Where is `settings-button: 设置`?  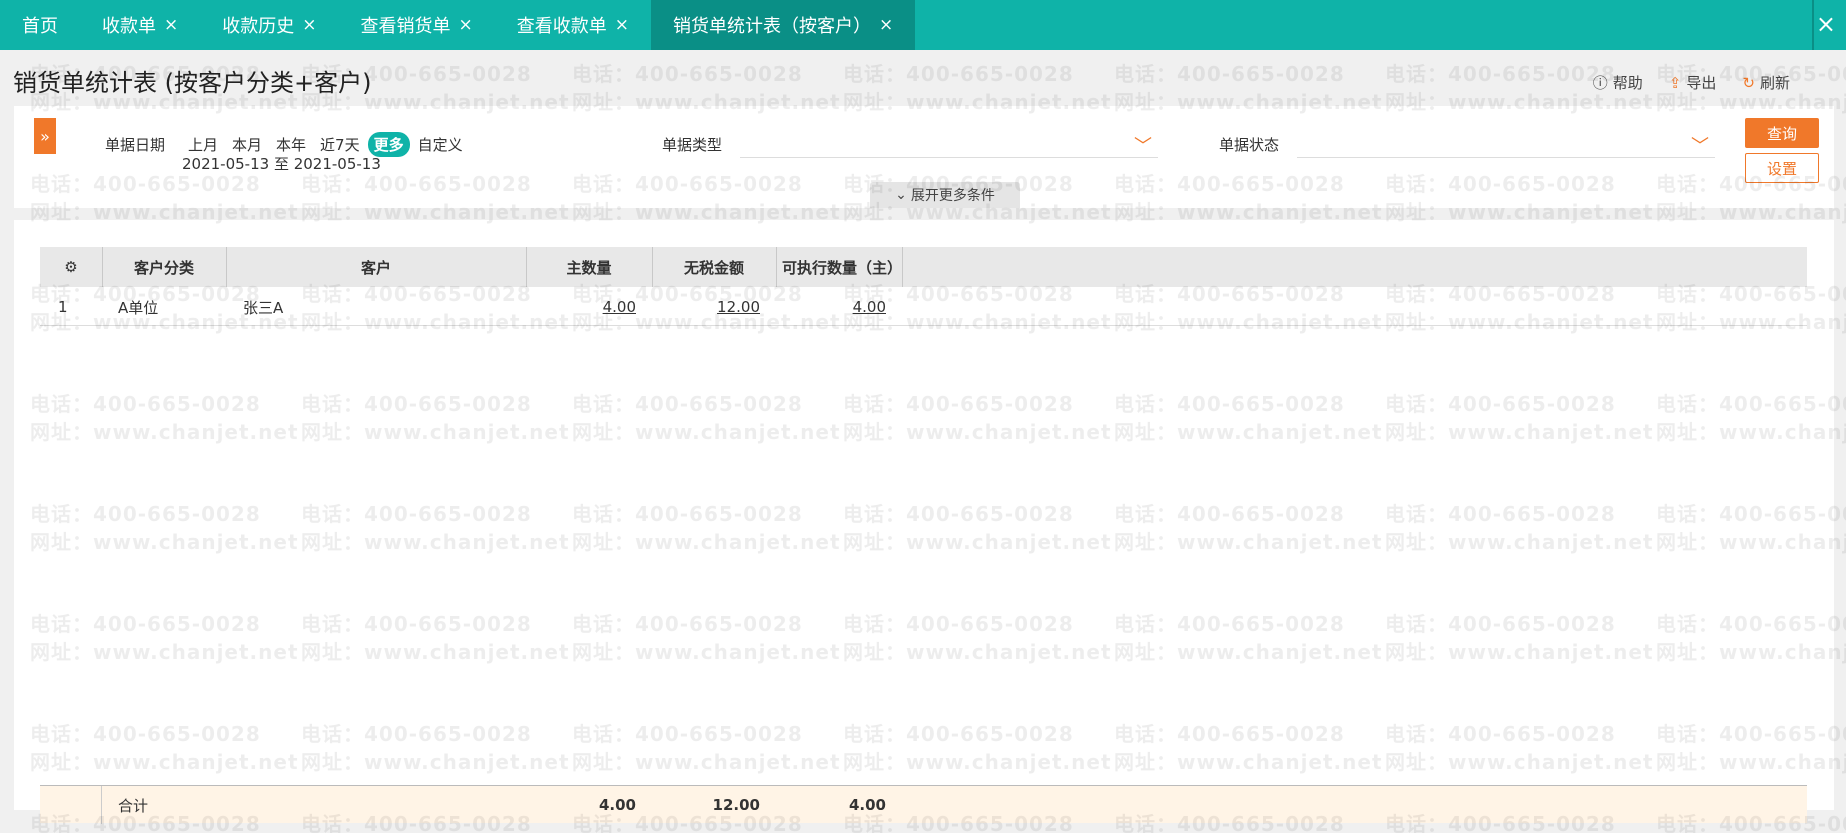
settings-button: 设置 is located at coordinates (1782, 168).